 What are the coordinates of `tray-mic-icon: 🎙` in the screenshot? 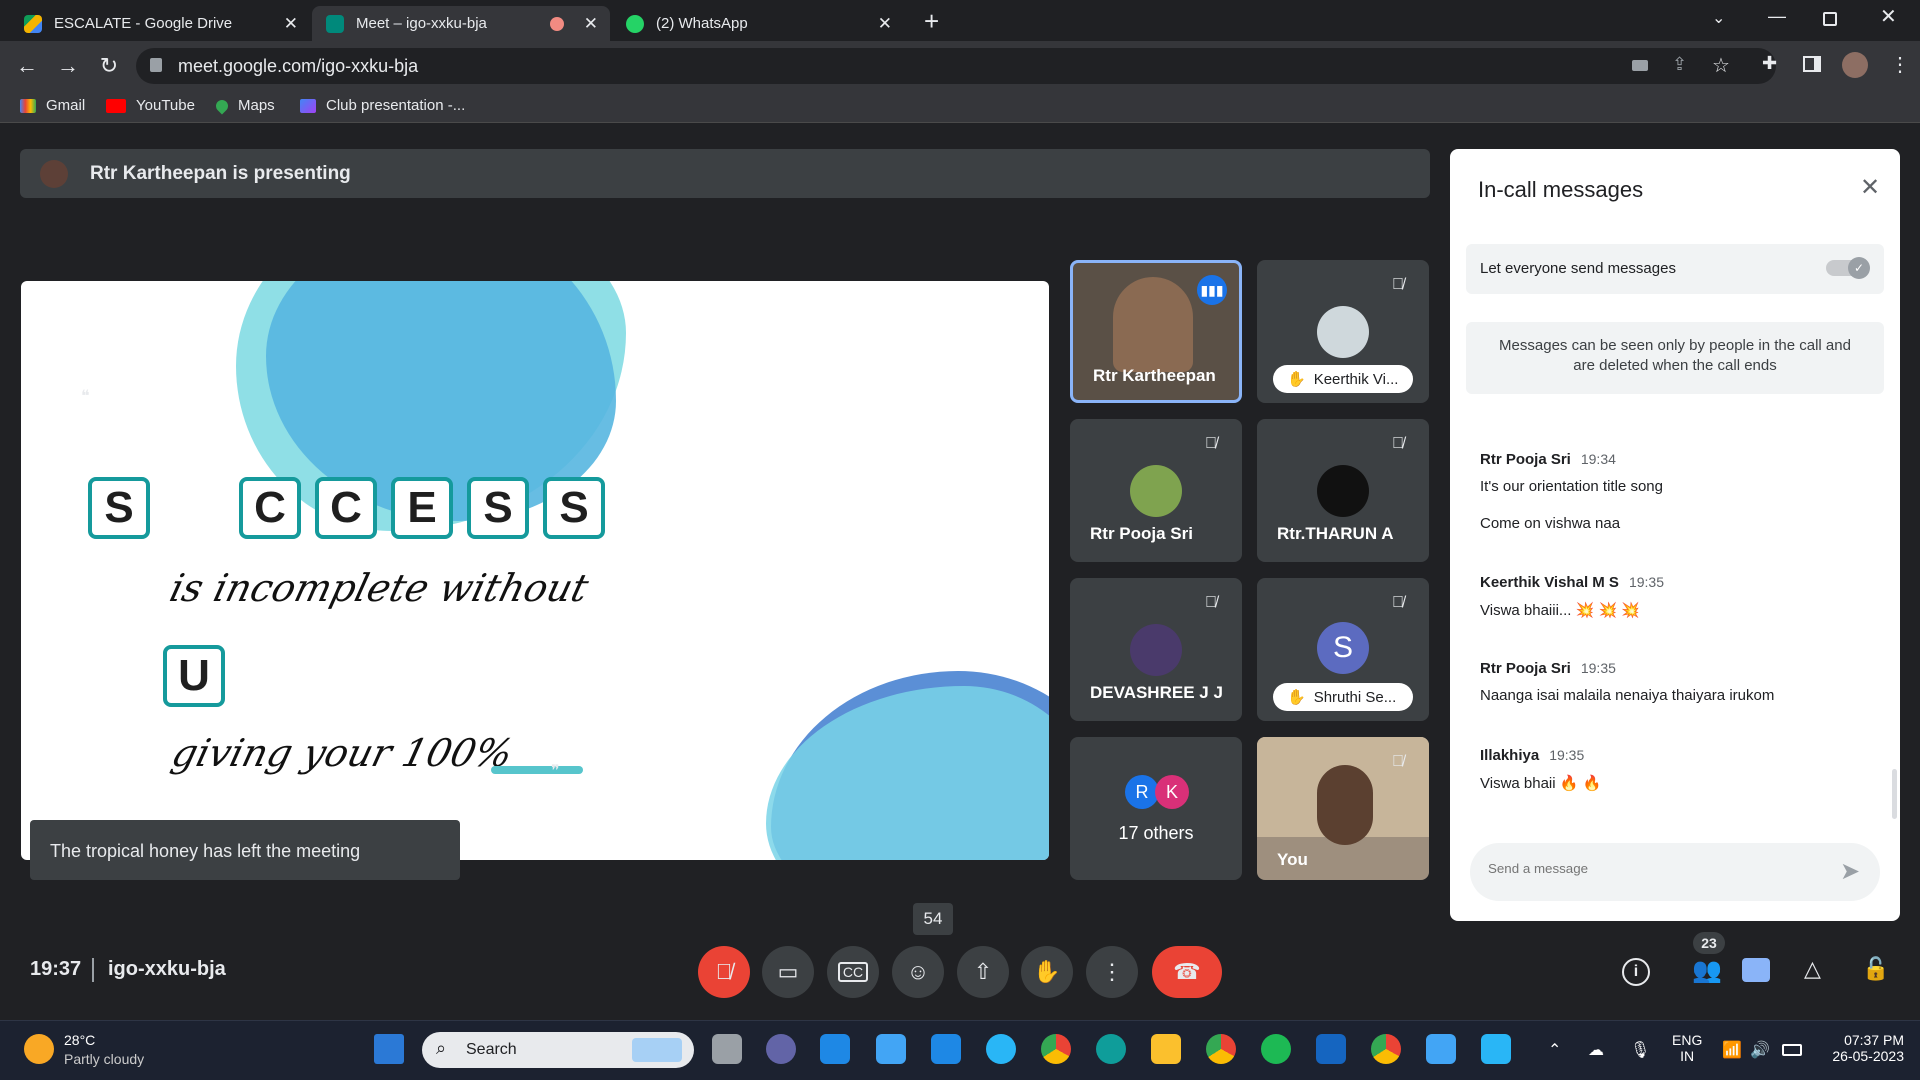 It's located at (1640, 1050).